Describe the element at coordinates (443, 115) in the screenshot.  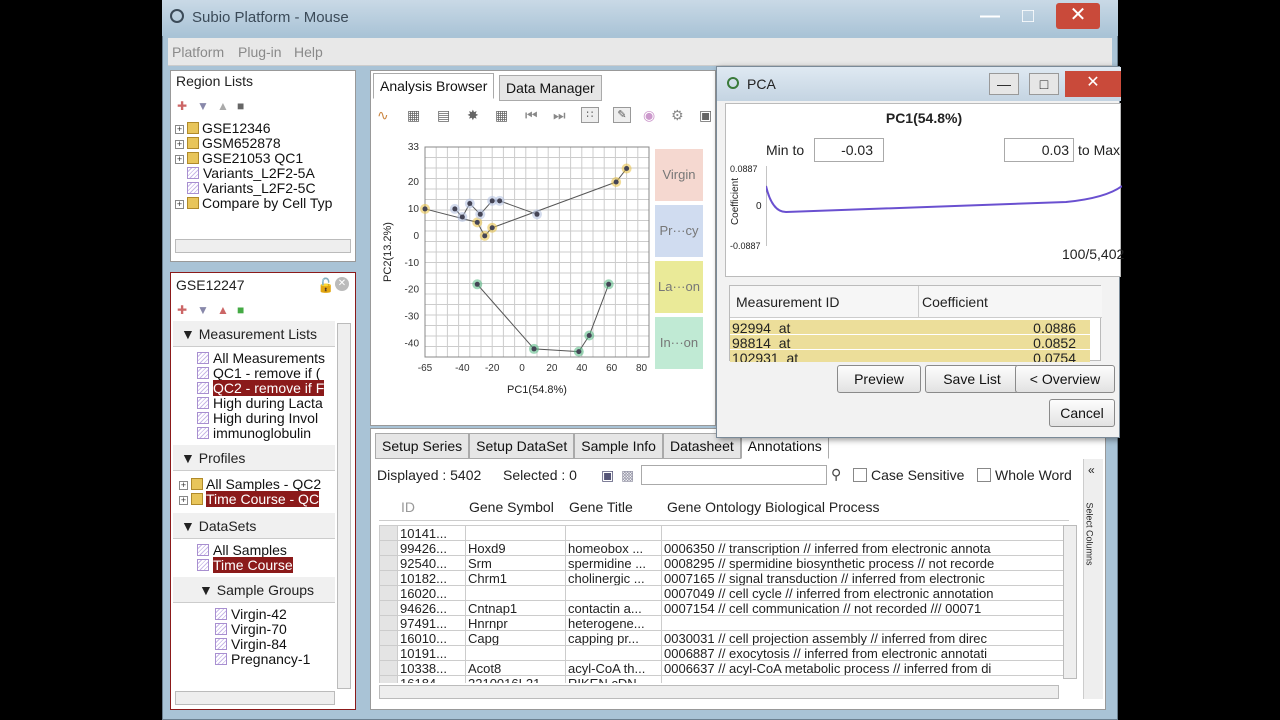
I see `histogram-icon: ▤` at that location.